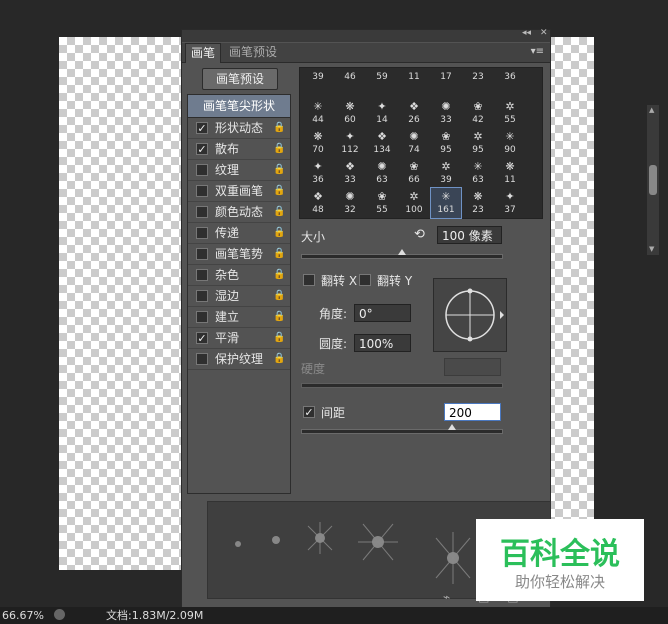 The width and height of the screenshot is (668, 624). Describe the element at coordinates (365, 280) in the screenshot. I see `flip-y-checkbox` at that location.